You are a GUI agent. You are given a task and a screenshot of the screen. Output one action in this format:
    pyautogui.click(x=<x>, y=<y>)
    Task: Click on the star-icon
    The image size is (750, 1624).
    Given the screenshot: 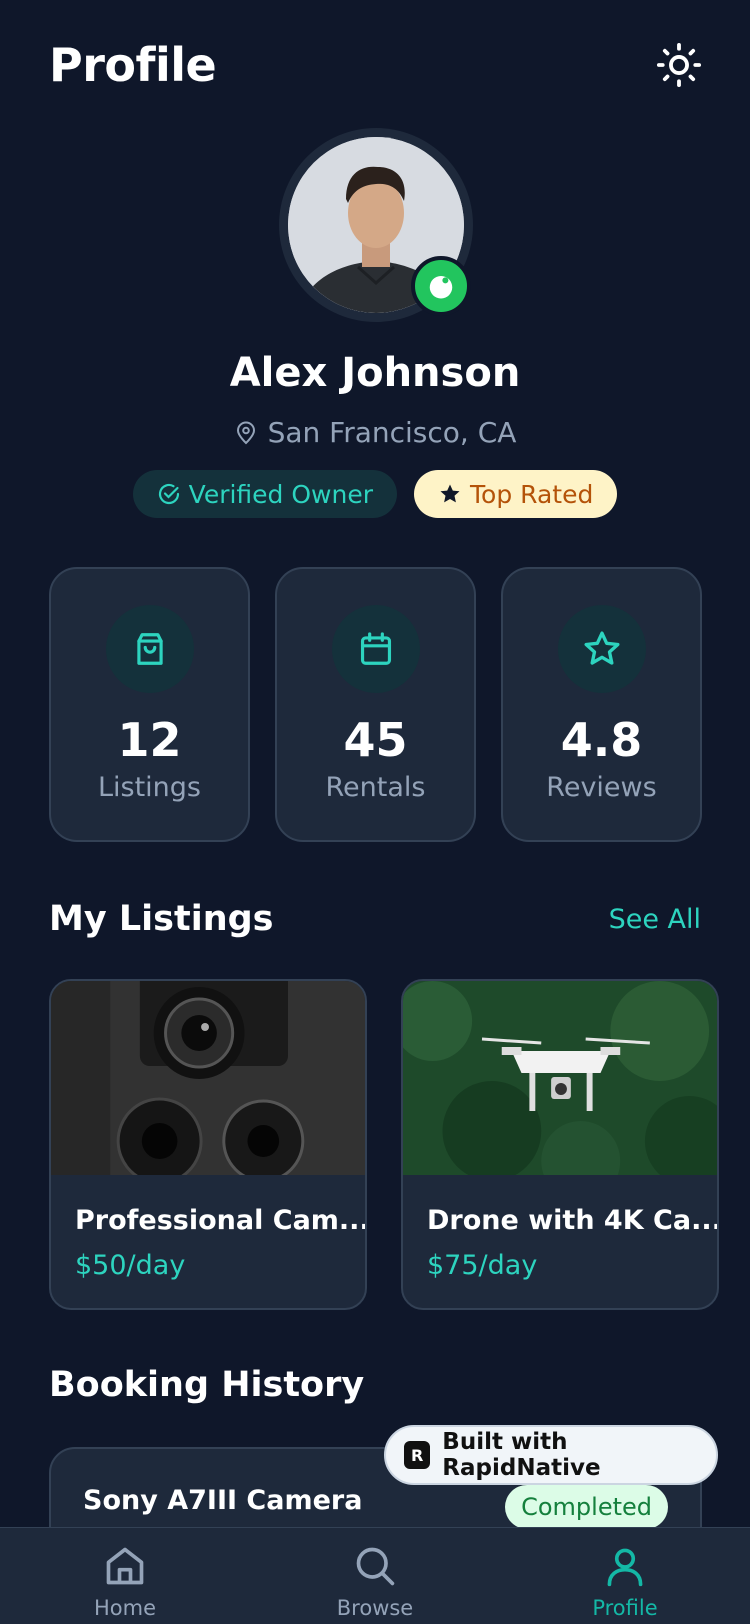 What is the action you would take?
    pyautogui.click(x=601, y=648)
    